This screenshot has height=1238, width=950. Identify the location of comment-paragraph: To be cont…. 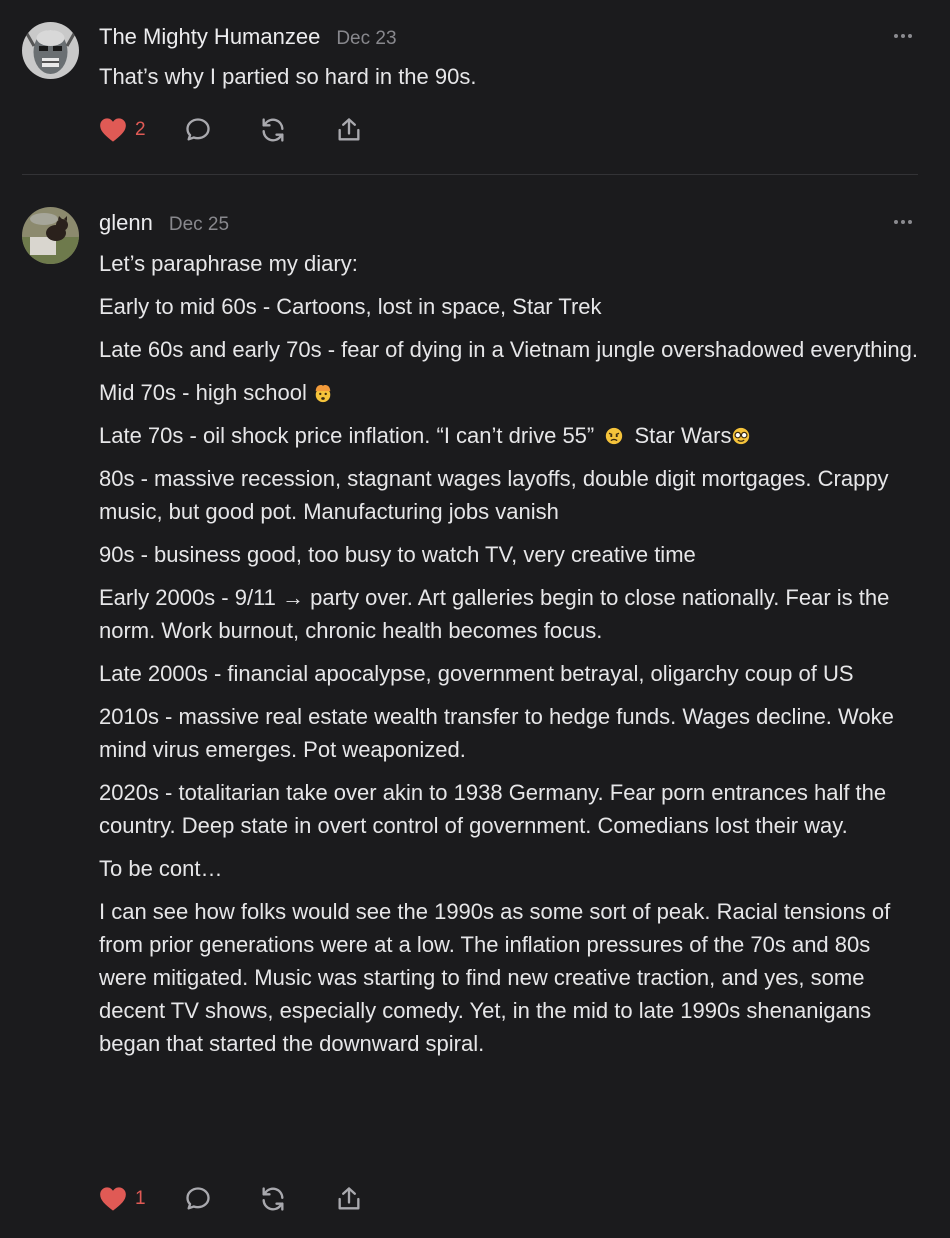
(161, 868).